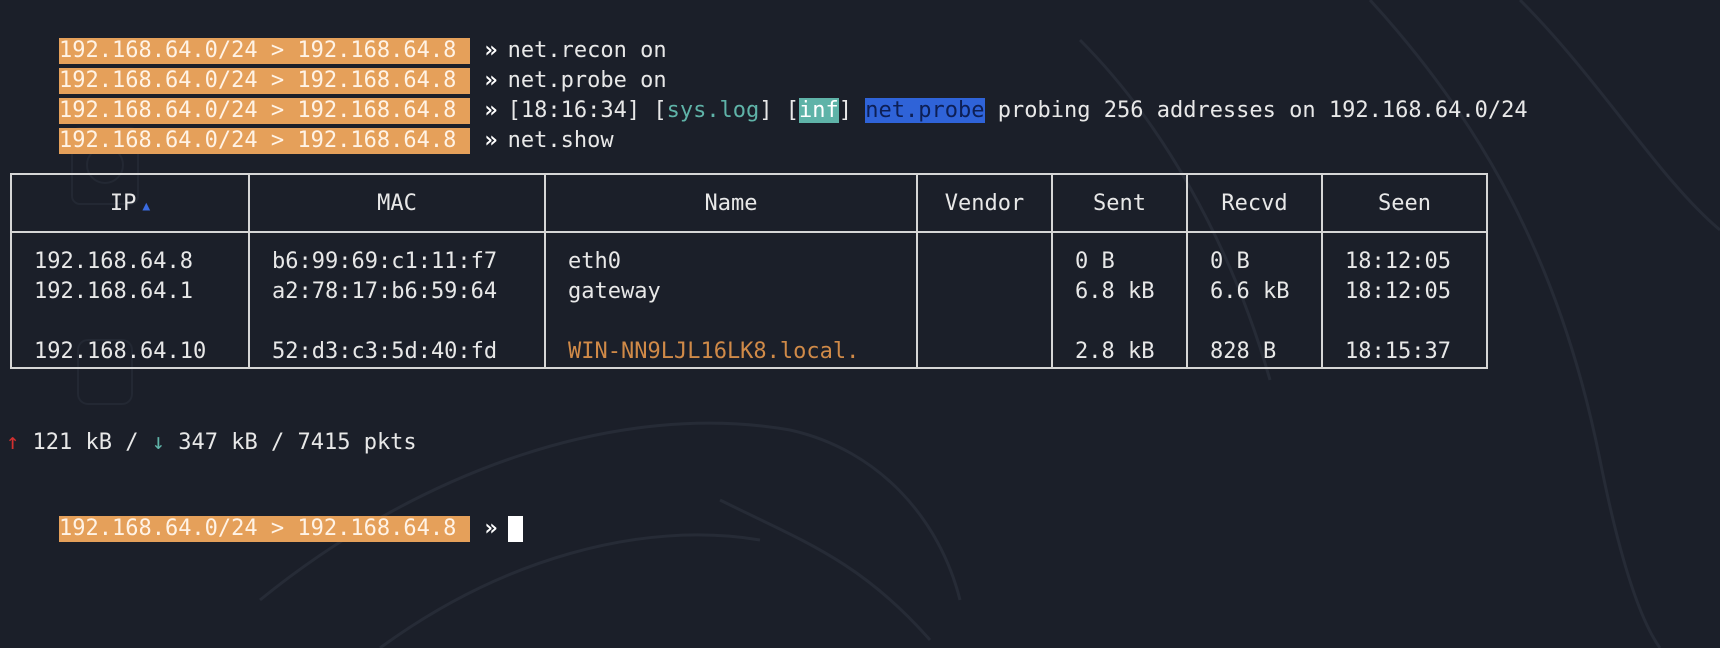 The height and width of the screenshot is (648, 1720). I want to click on header-name: Name, so click(731, 203).